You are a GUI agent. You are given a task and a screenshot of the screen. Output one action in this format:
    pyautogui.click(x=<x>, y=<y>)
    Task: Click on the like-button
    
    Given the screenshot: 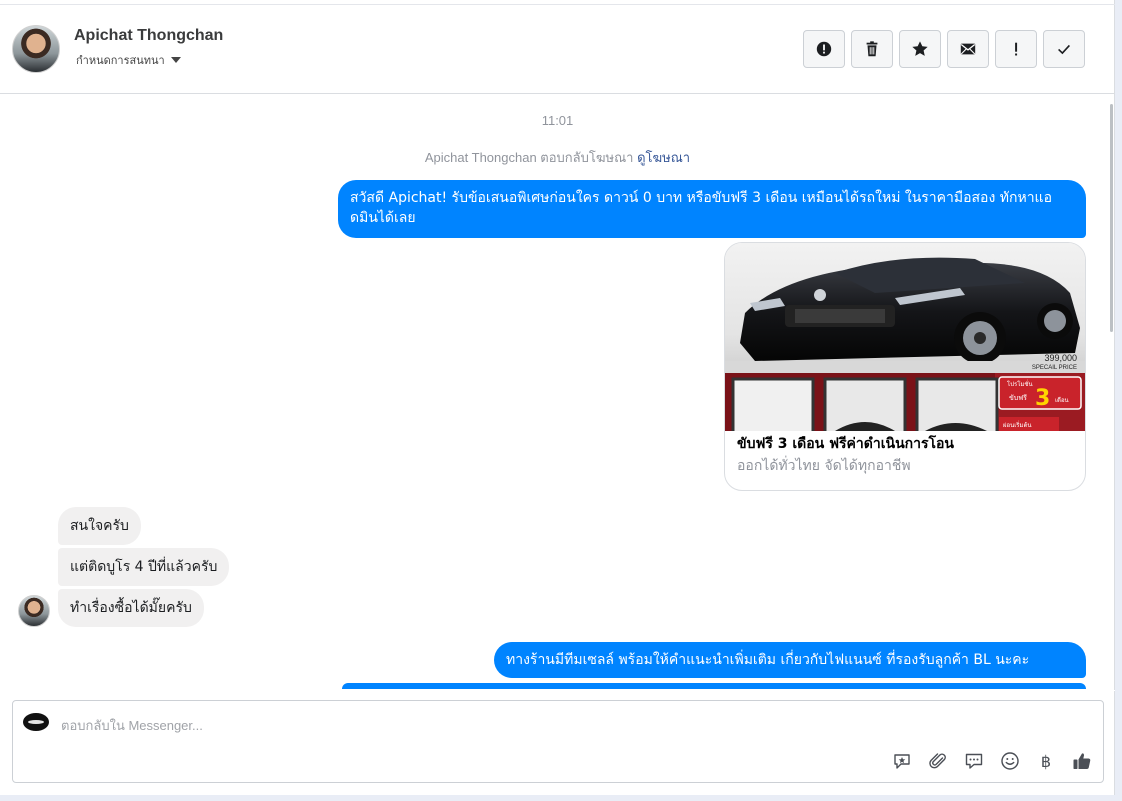 What is the action you would take?
    pyautogui.click(x=1082, y=761)
    